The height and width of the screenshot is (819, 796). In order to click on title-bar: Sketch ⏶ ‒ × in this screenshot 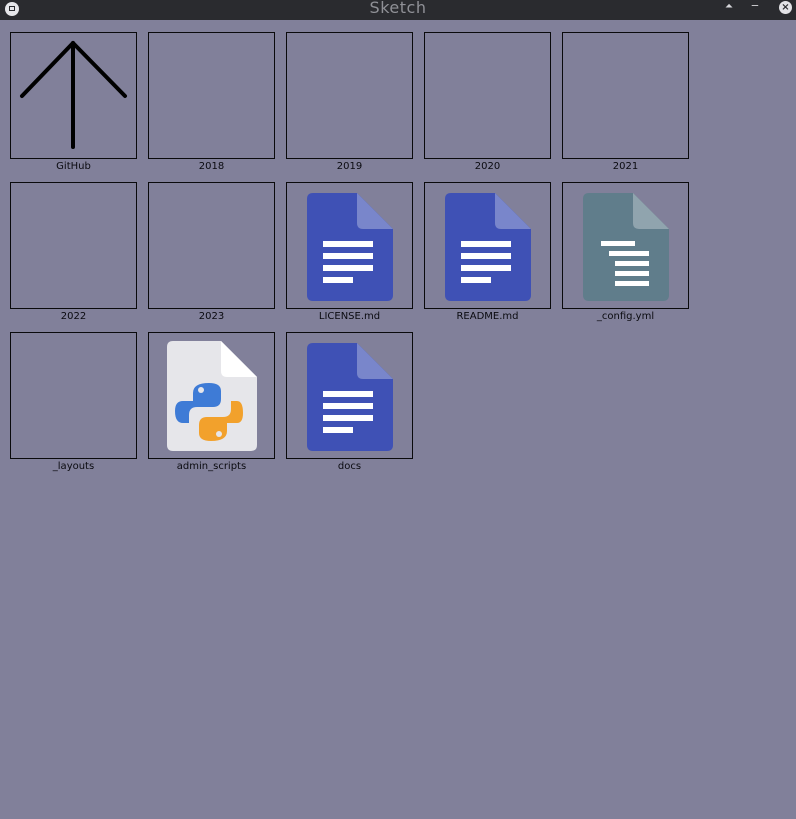, I will do `click(398, 10)`.